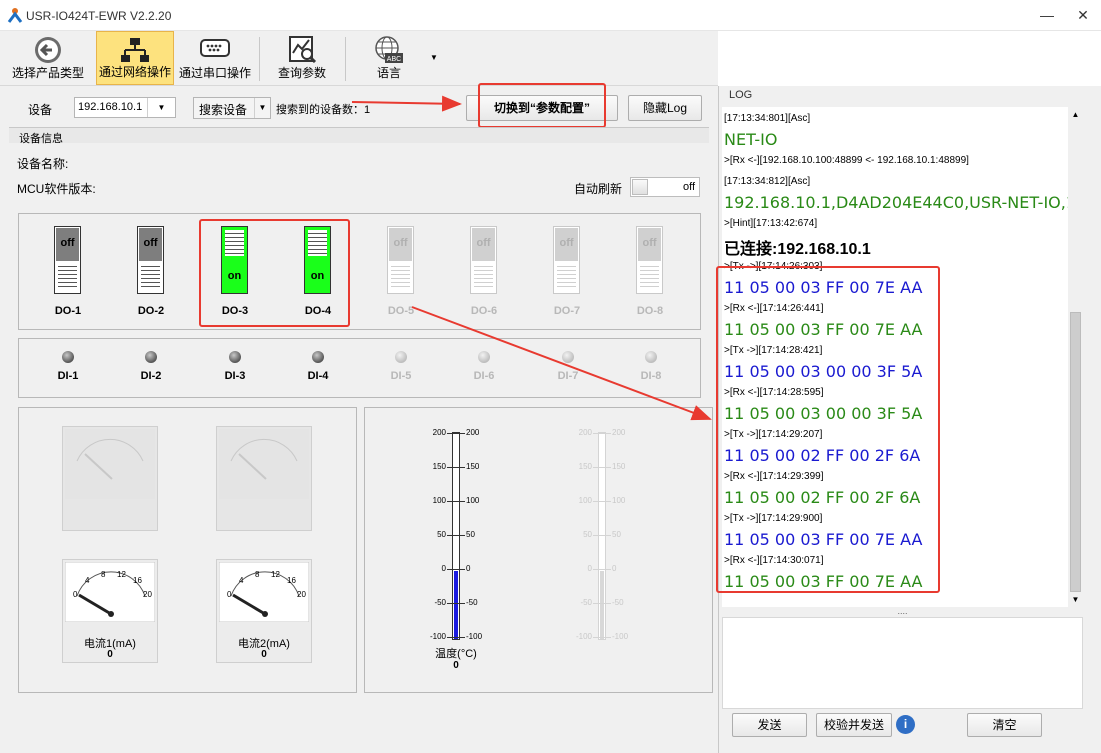 Image resolution: width=1101 pixels, height=753 pixels. Describe the element at coordinates (531, 258) in the screenshot. I see `annotation-arrows` at that location.